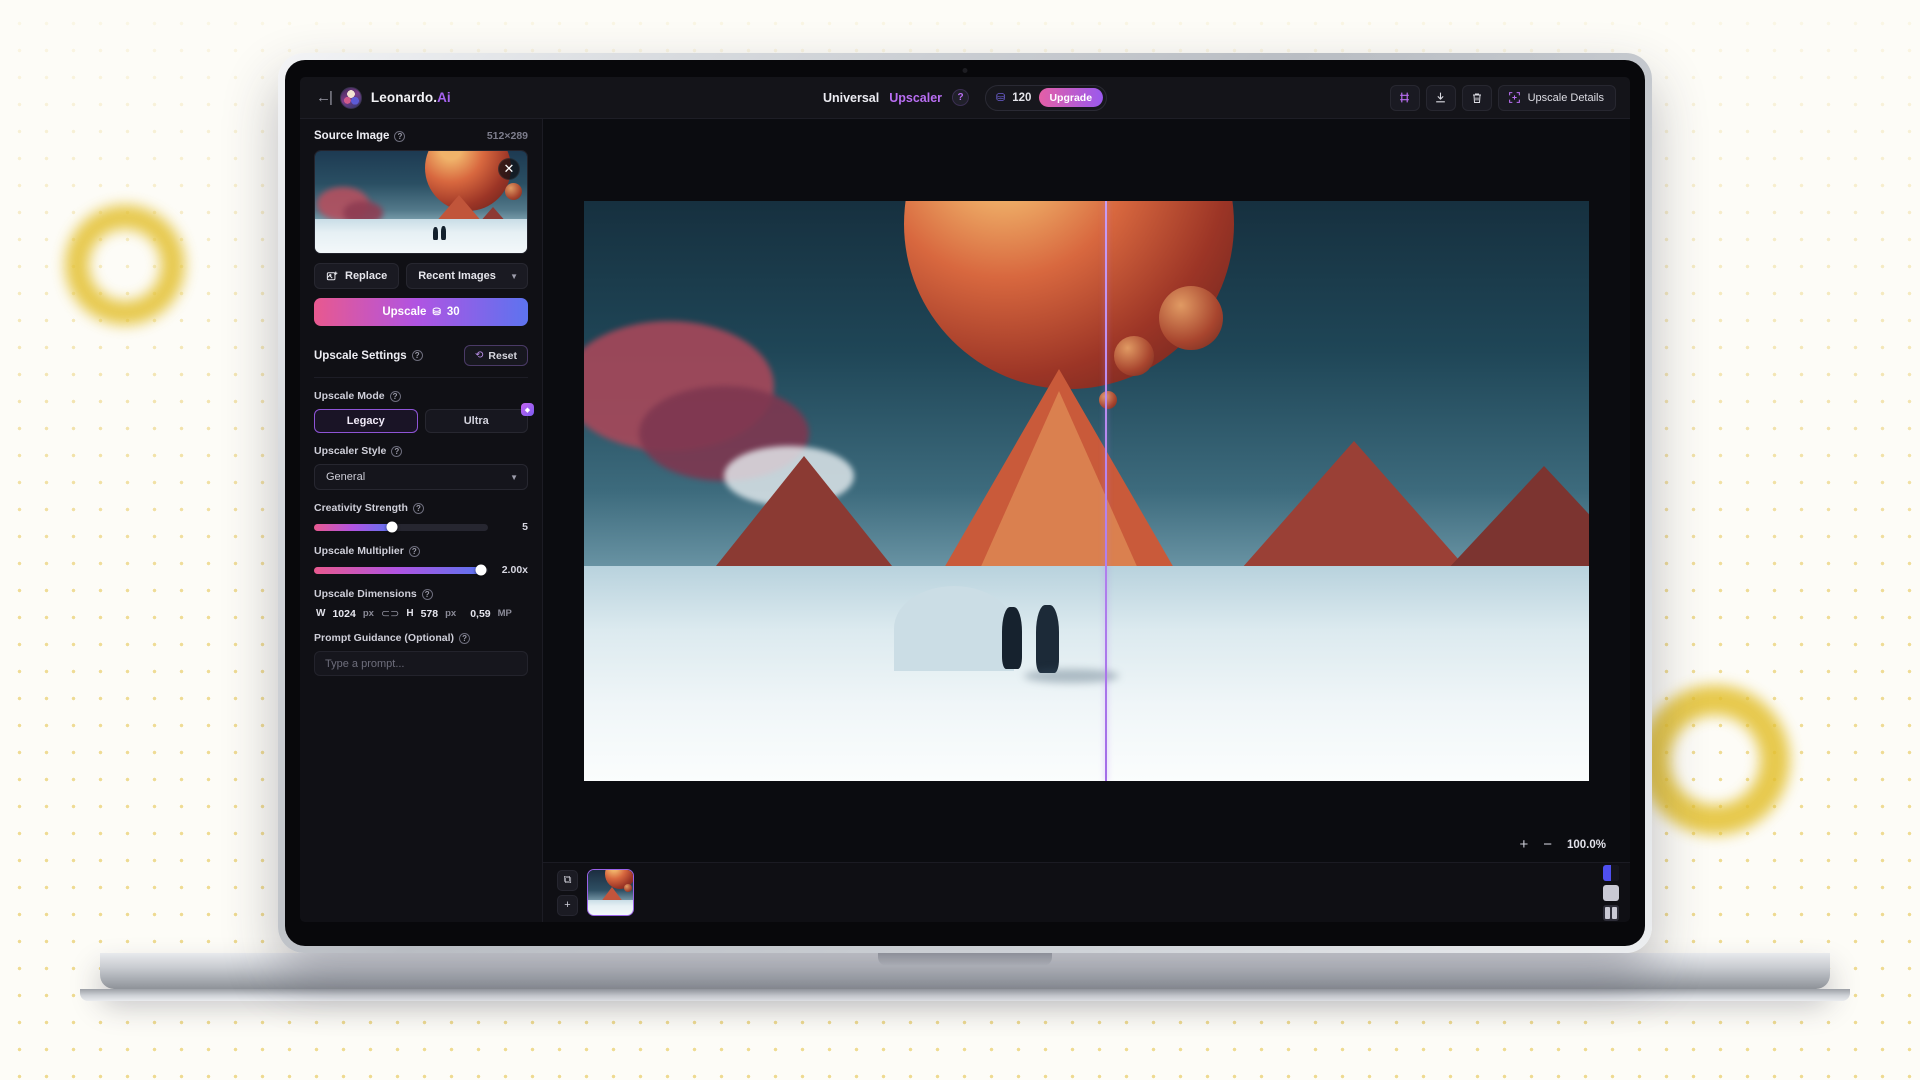 This screenshot has width=1920, height=1080. I want to click on close-icon: ✕, so click(509, 169).